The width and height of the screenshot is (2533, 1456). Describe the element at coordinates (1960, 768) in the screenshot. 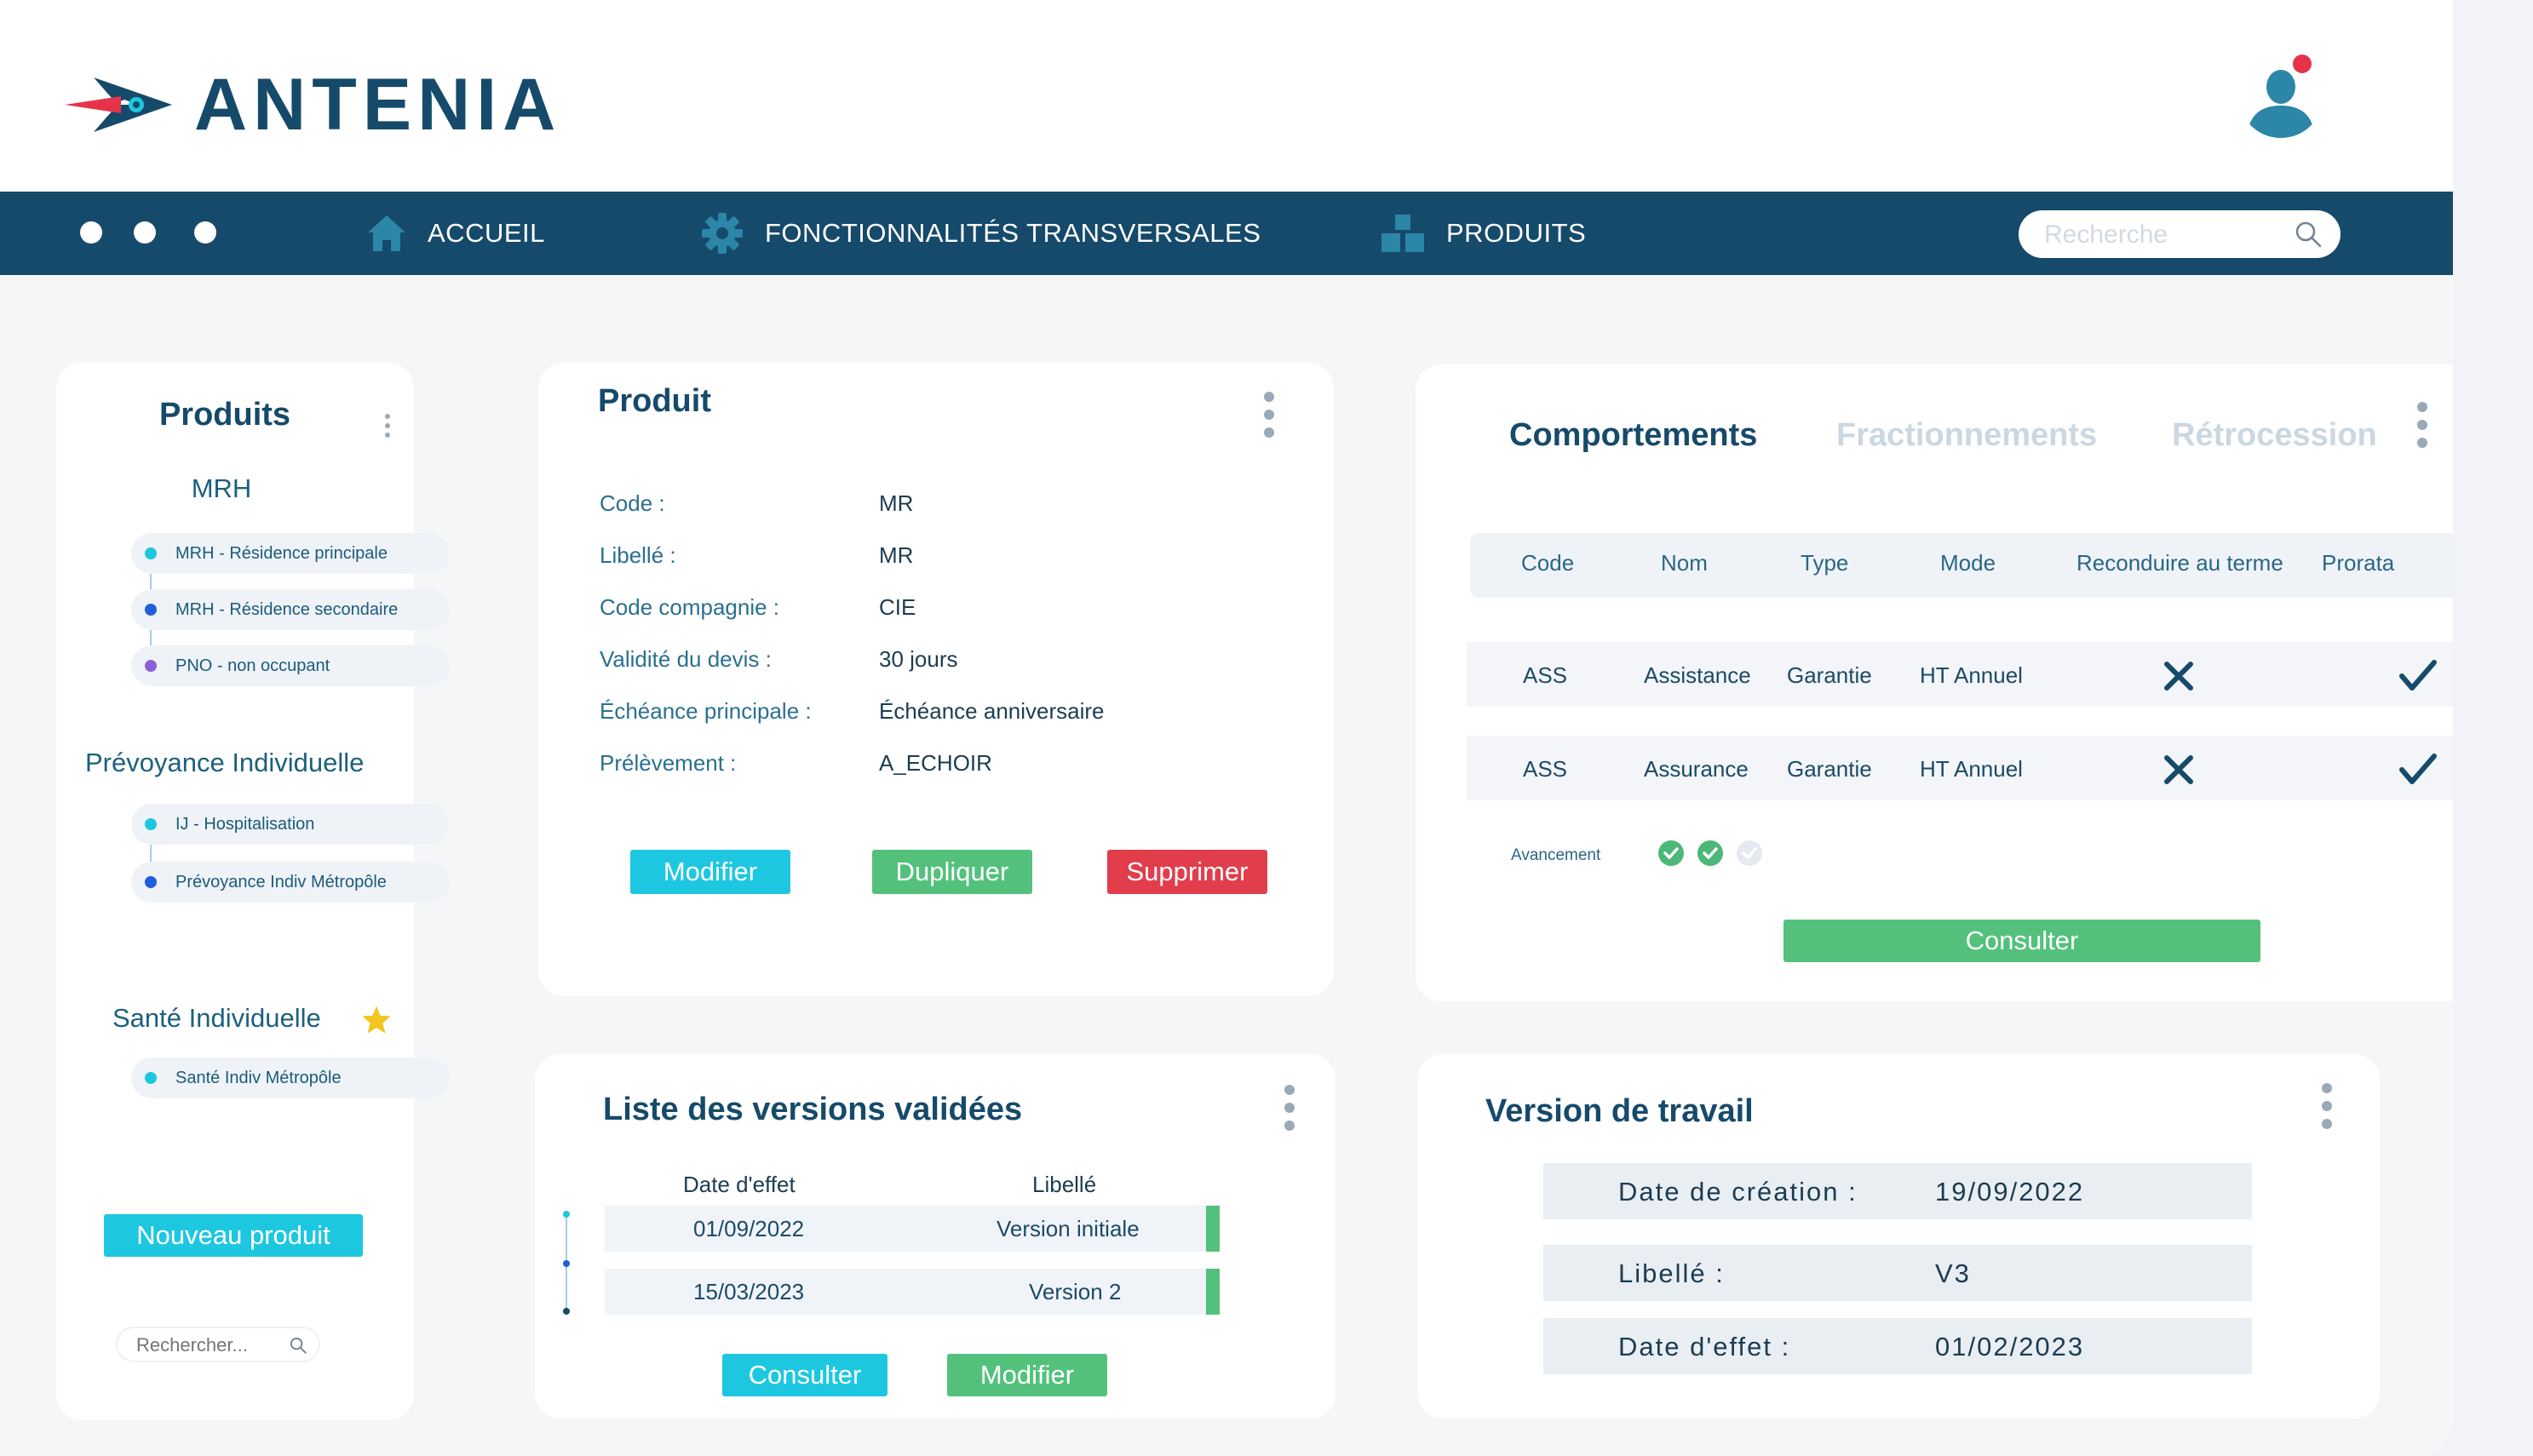

I see `table-row: ASS Assurance Garantie HT Annuel` at that location.